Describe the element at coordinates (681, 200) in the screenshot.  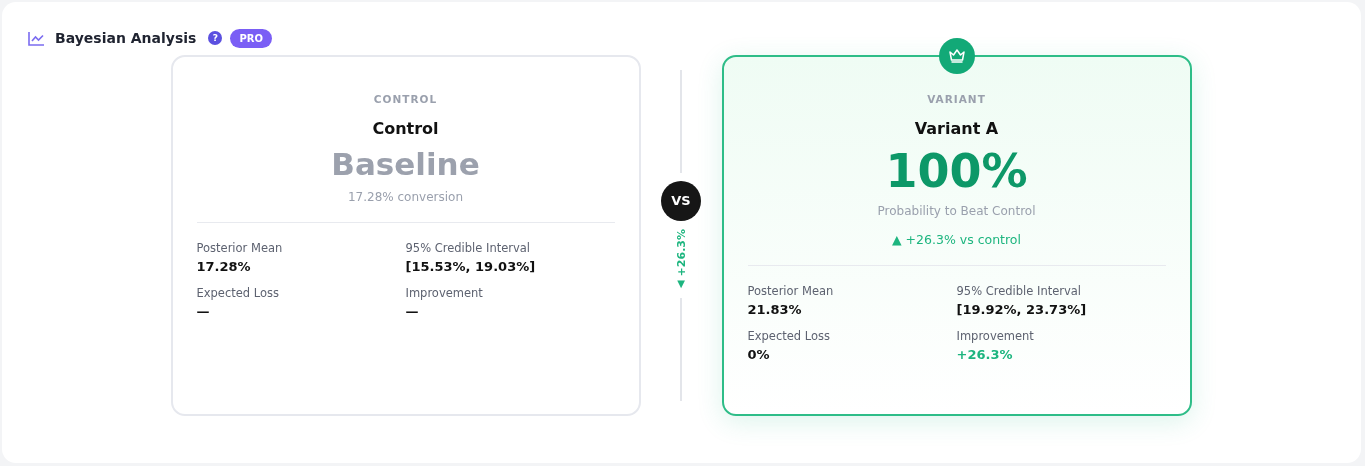
I see `vs-badge: VS` at that location.